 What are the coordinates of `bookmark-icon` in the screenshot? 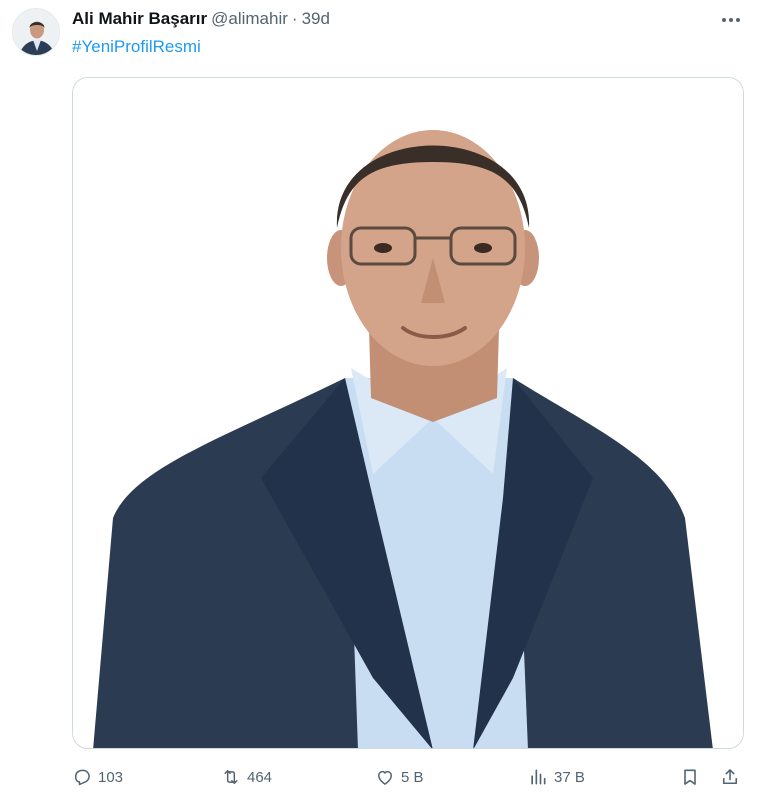 It's located at (690, 777).